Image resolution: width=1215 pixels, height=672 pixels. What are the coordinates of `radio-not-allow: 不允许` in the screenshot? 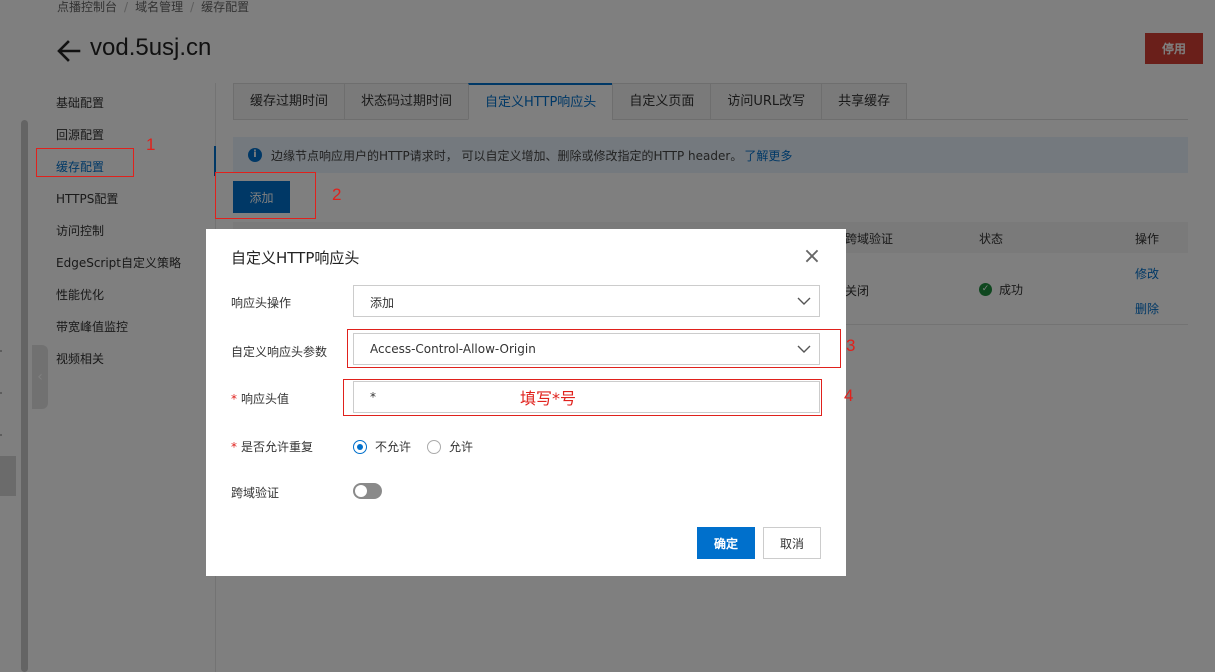 It's located at (382, 446).